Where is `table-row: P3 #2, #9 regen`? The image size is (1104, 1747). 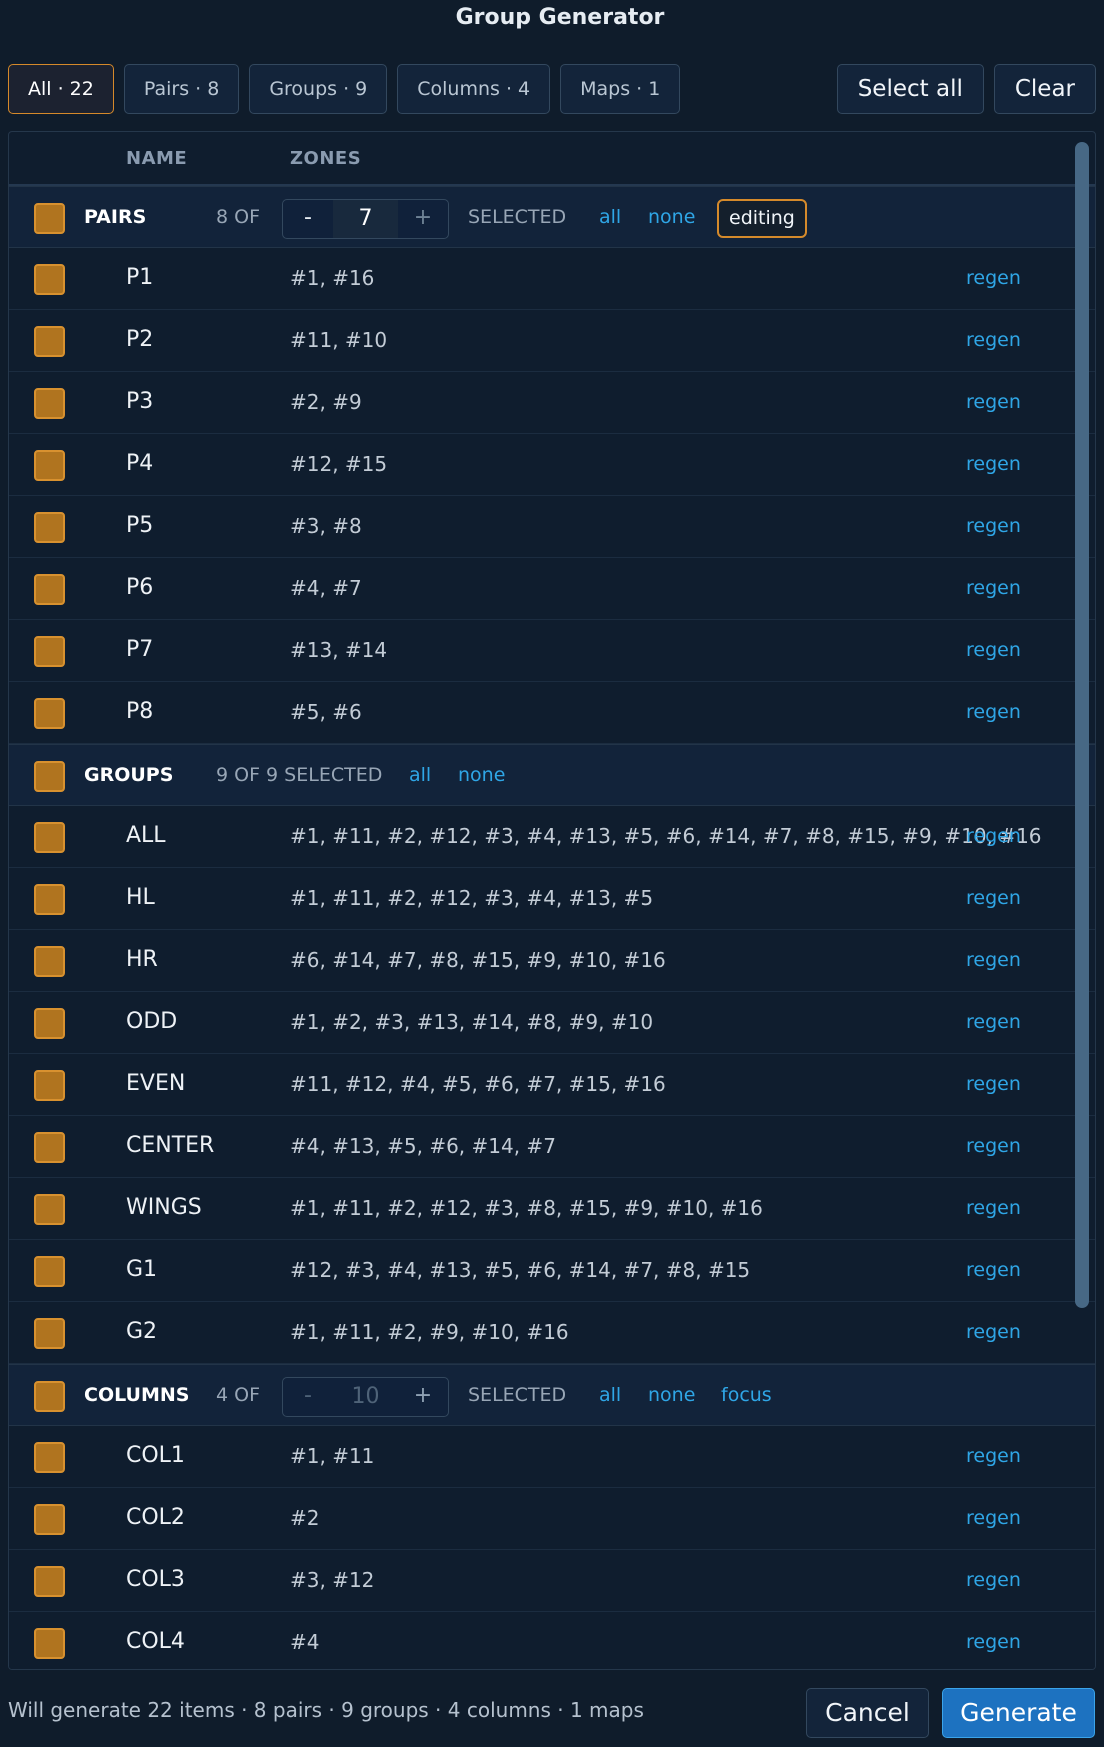 table-row: P3 #2, #9 regen is located at coordinates (552, 403).